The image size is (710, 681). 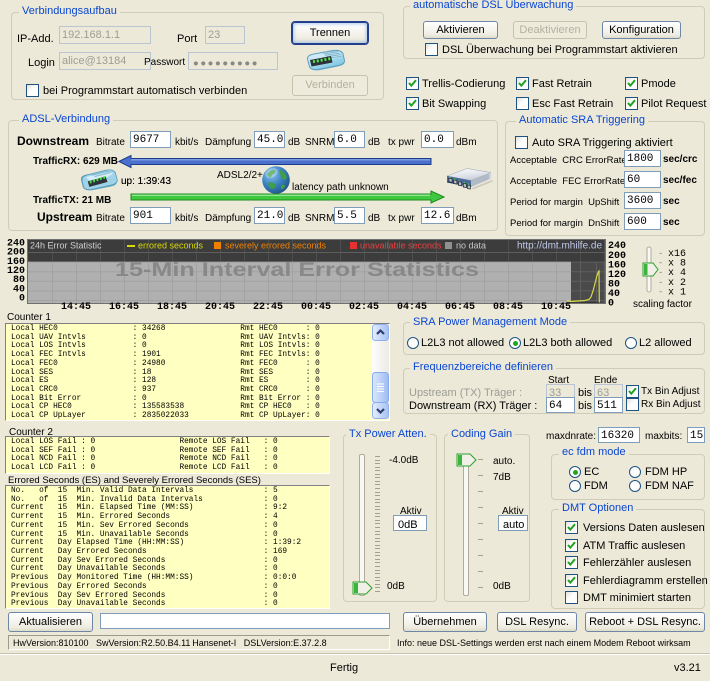 I want to click on svg-text: 24h Error Statistic, so click(x=66, y=246).